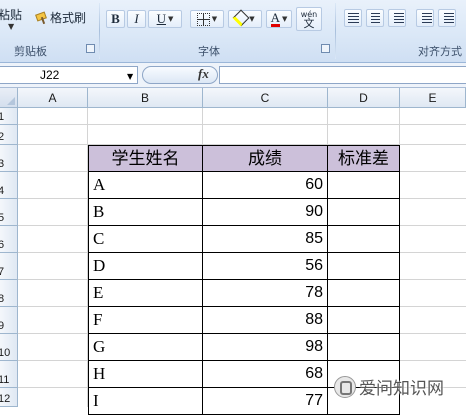  I want to click on row-number: 7, so click(2, 272).